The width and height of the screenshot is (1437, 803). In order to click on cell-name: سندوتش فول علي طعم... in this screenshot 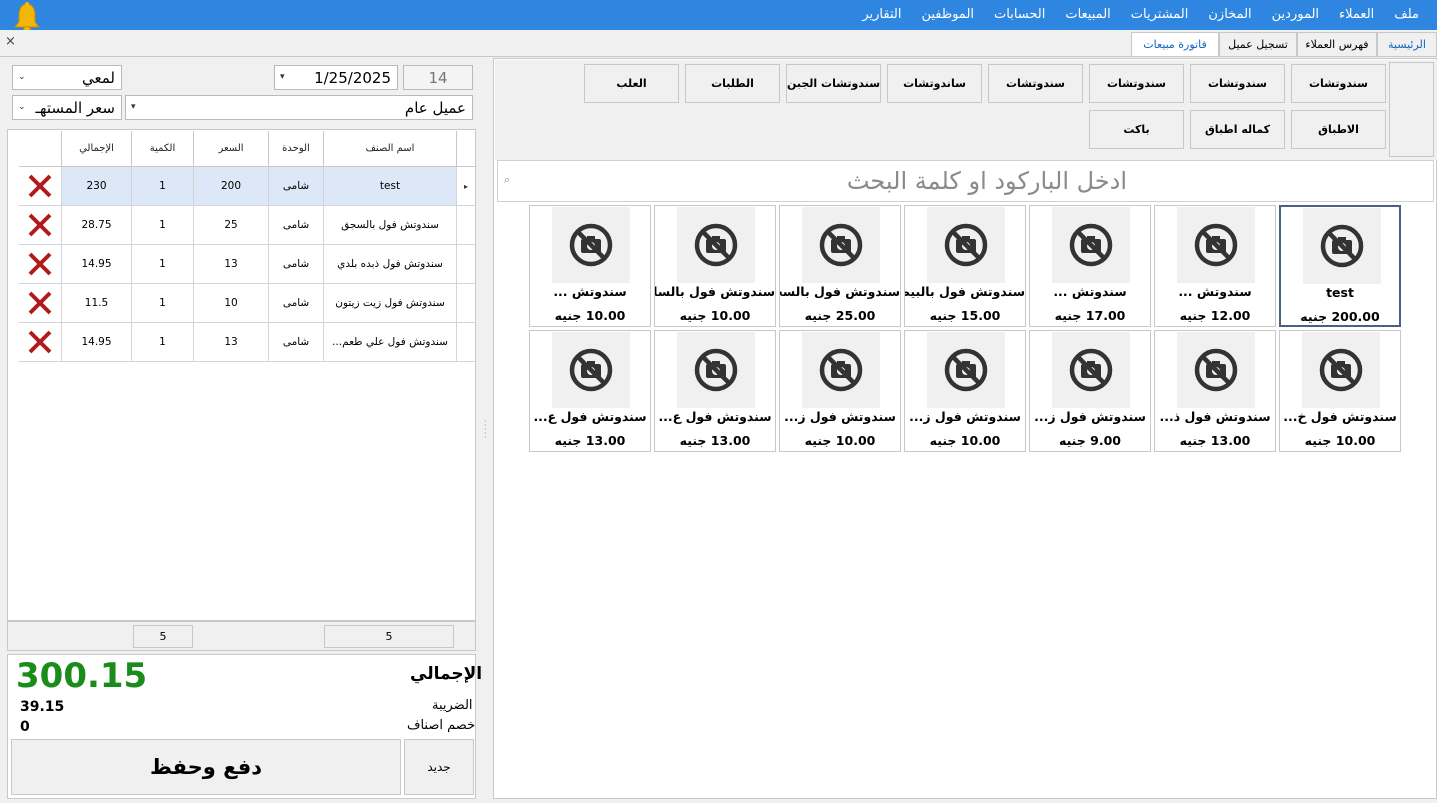, I will do `click(390, 342)`.